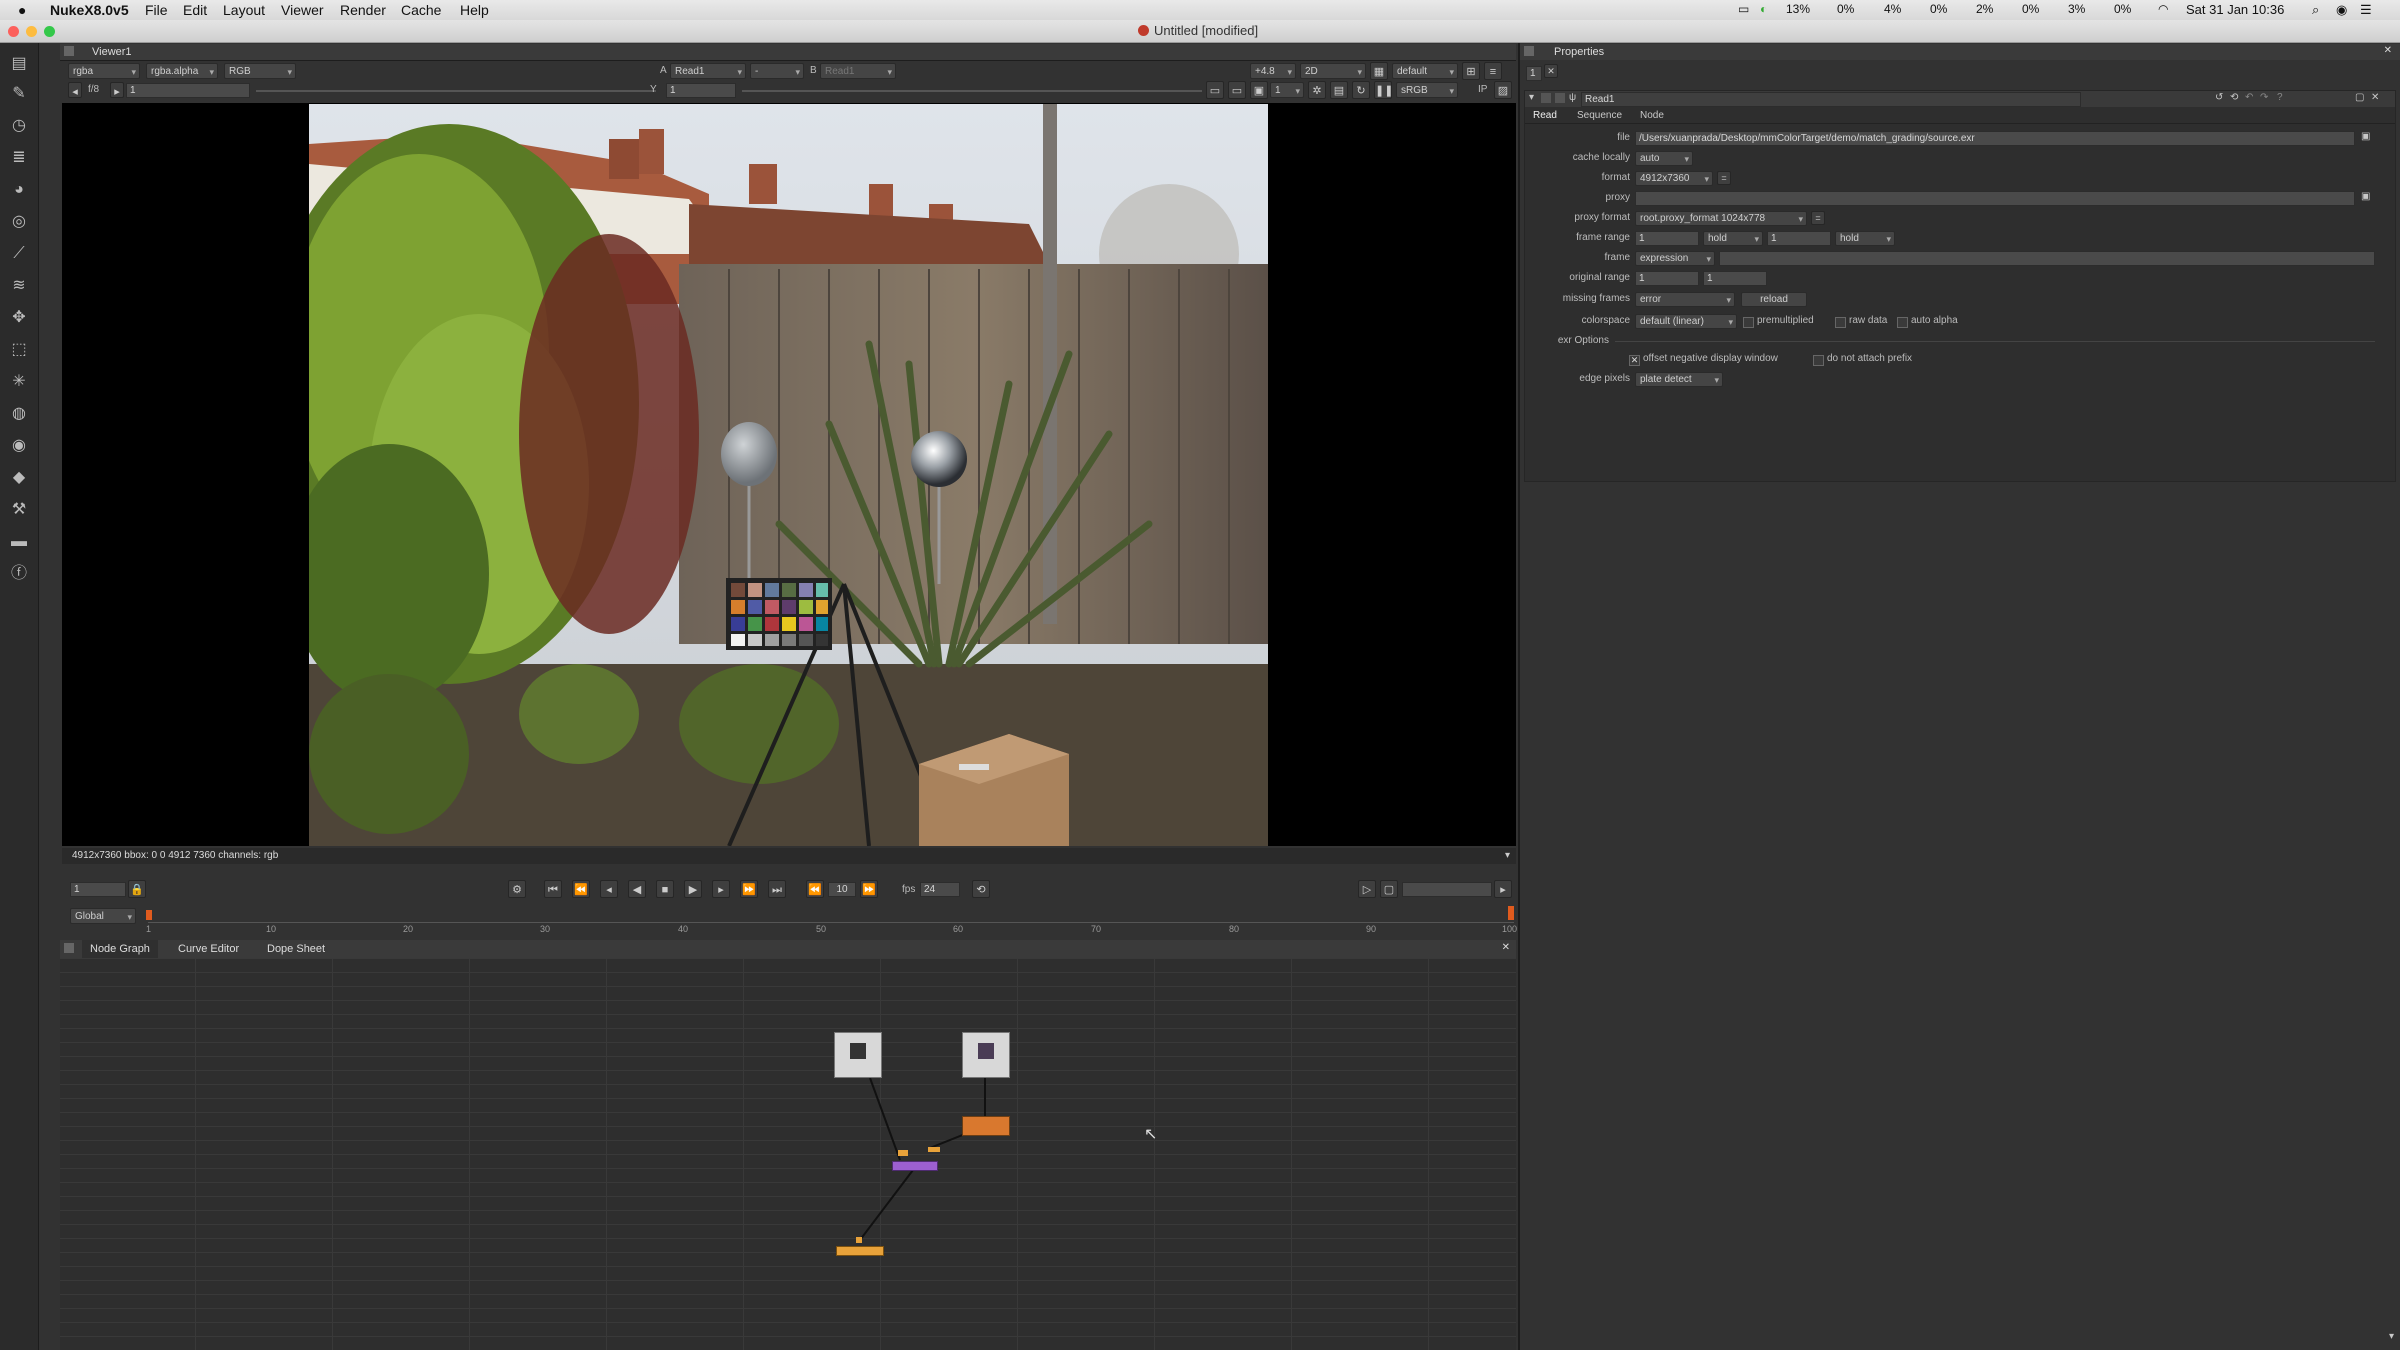  What do you see at coordinates (2365, 196) in the screenshot?
I see `proxy-browse-icon: ▣` at bounding box center [2365, 196].